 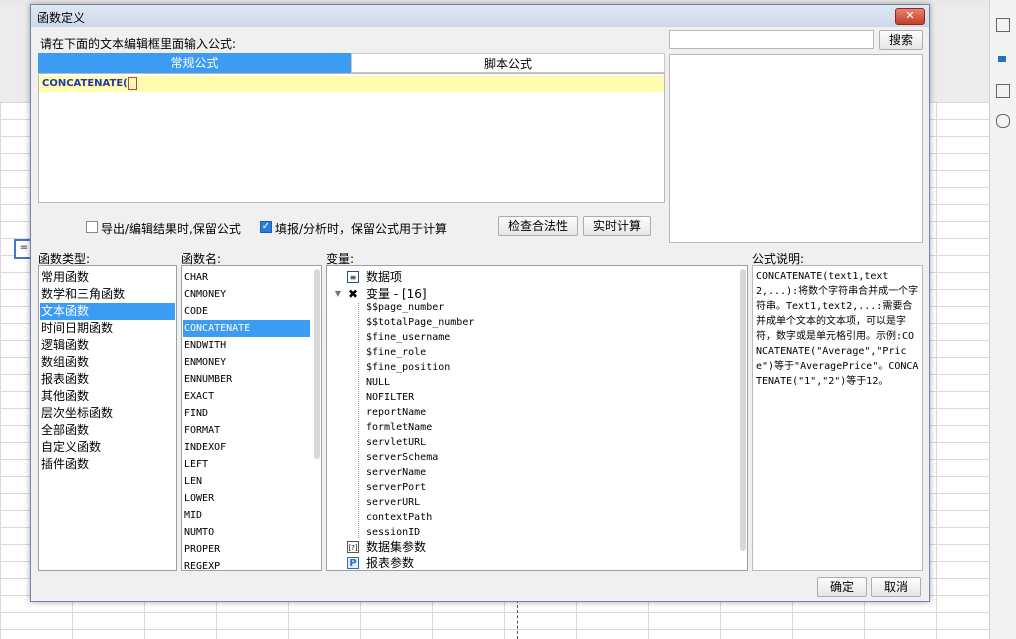 What do you see at coordinates (195, 277) in the screenshot?
I see `function-item: CHAR` at bounding box center [195, 277].